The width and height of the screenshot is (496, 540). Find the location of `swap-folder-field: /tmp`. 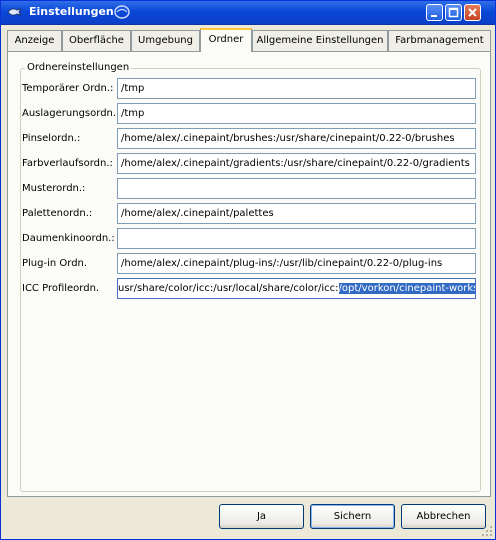

swap-folder-field: /tmp is located at coordinates (296, 113).